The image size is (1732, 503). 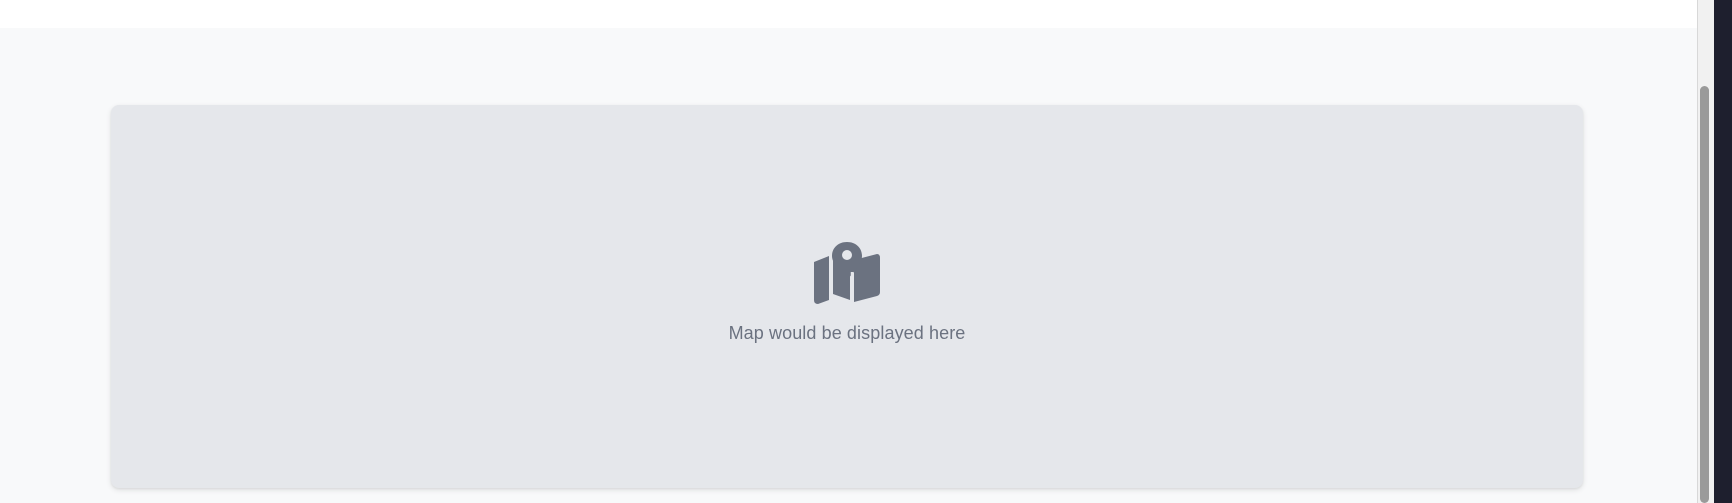 What do you see at coordinates (848, 14) in the screenshot?
I see `top-bar` at bounding box center [848, 14].